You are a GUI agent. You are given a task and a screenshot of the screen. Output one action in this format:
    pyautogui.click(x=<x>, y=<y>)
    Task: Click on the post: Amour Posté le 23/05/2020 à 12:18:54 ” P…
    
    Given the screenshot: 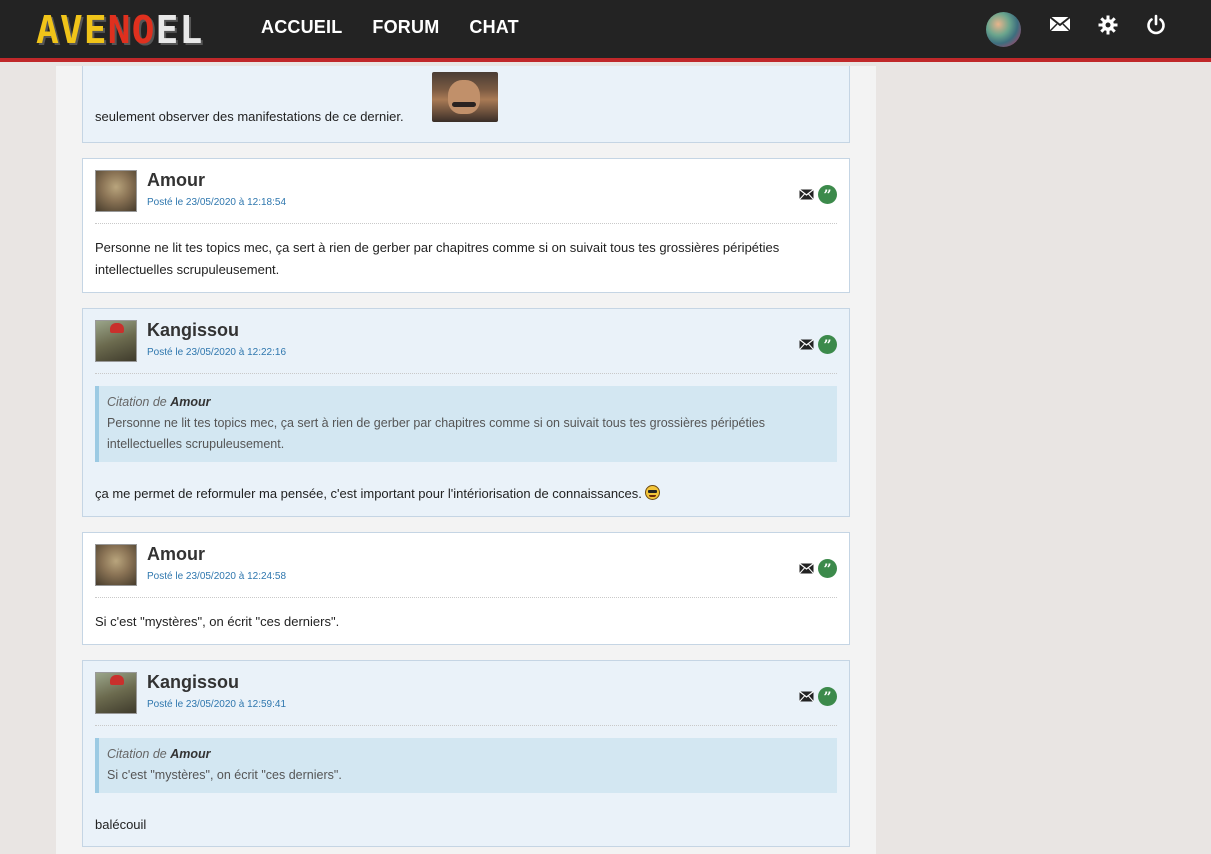 What is the action you would take?
    pyautogui.click(x=466, y=225)
    